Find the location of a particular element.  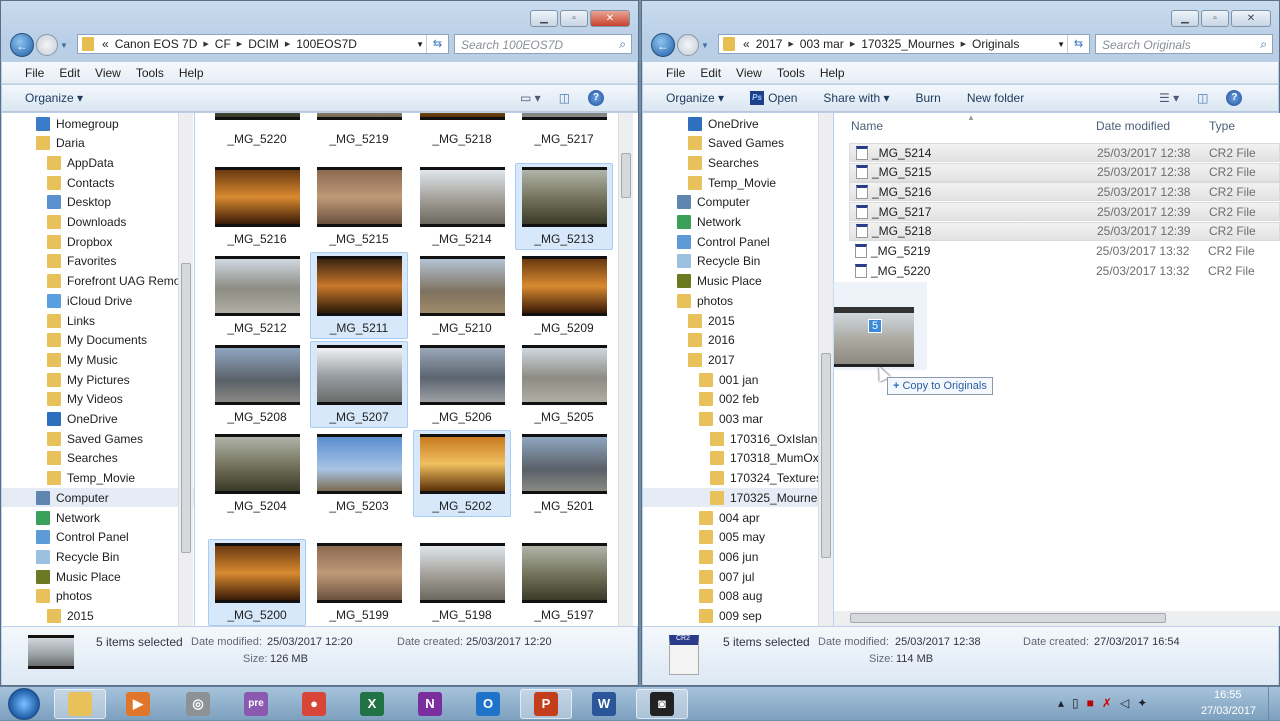

address-bar: « Canon EOS 7D ▶ CF ▶ DCIM ▶ 100EOS7D ▼ ⇆ is located at coordinates (263, 44).